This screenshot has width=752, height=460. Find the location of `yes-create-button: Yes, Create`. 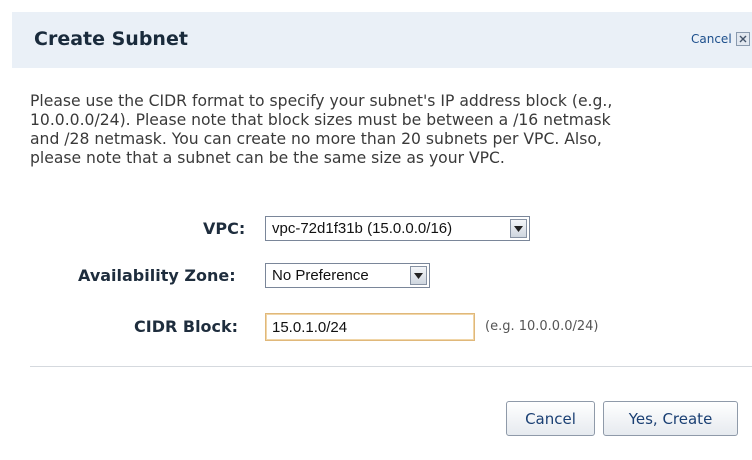

yes-create-button: Yes, Create is located at coordinates (670, 418).